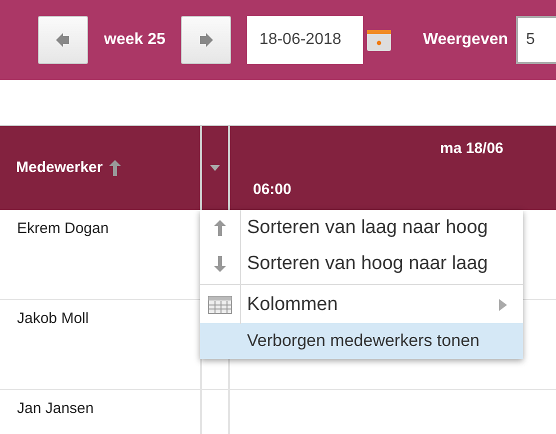 The height and width of the screenshot is (434, 556). Describe the element at coordinates (220, 305) in the screenshot. I see `columns-icon` at that location.